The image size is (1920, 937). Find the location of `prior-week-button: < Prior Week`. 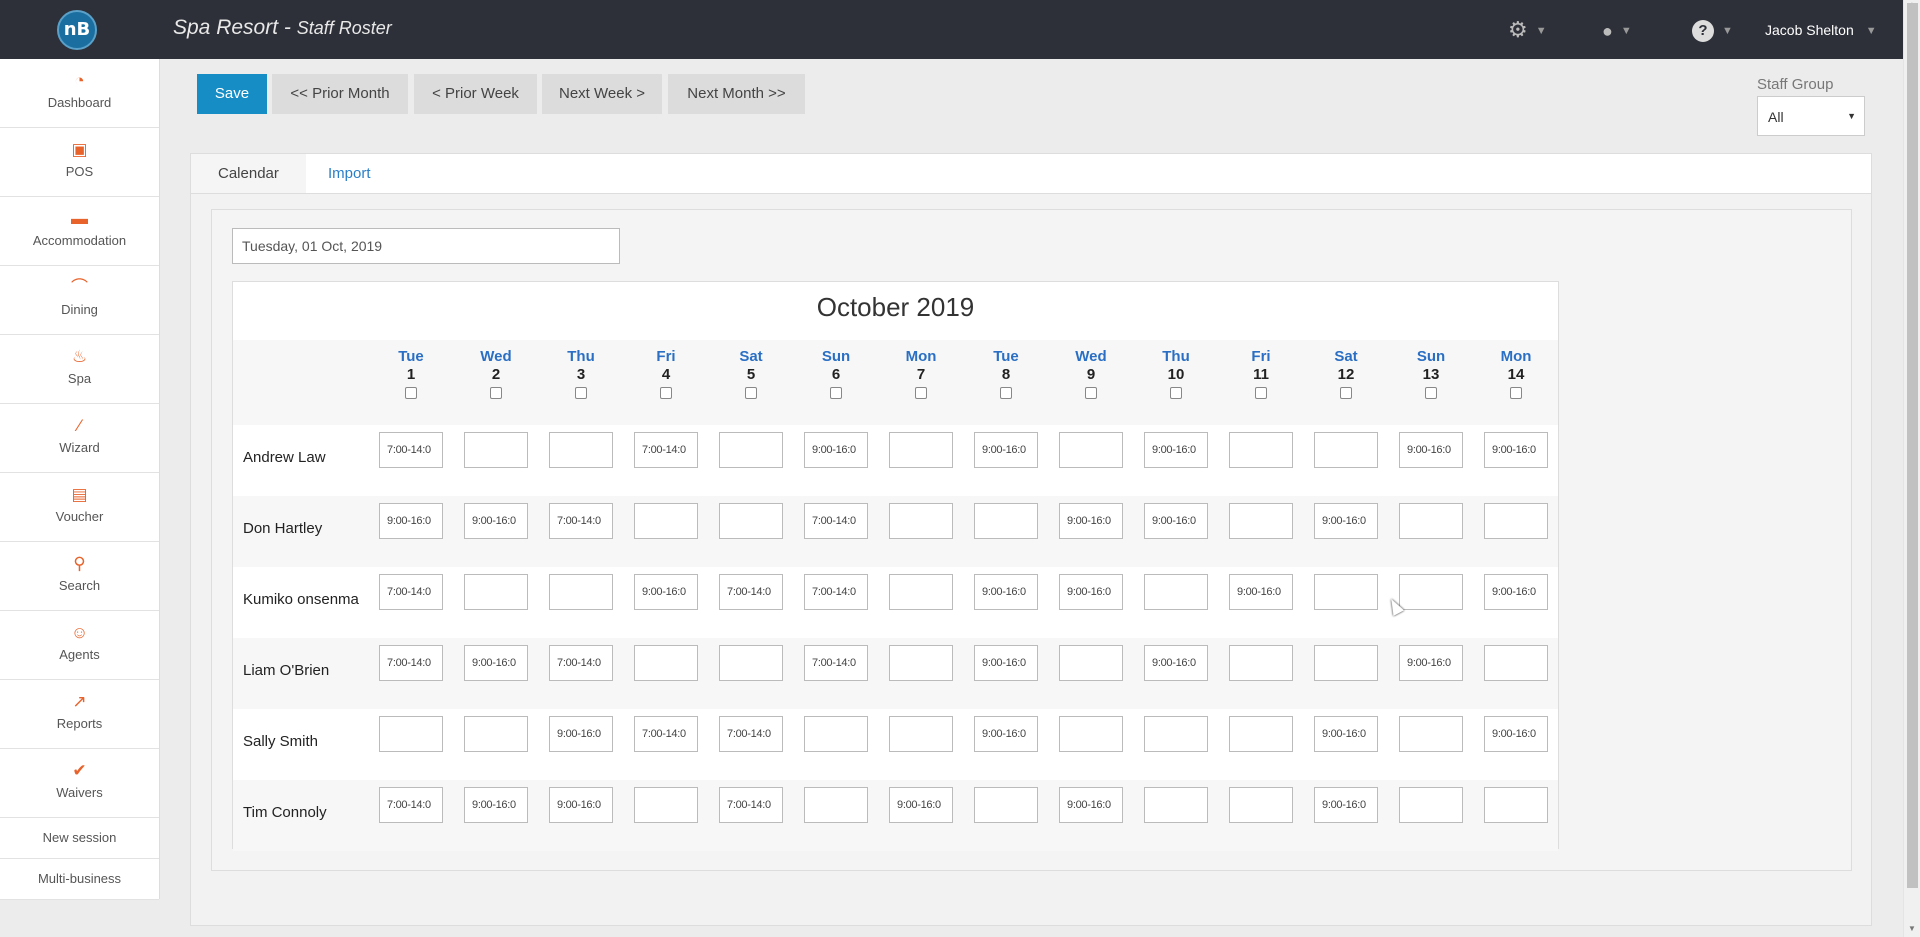

prior-week-button: < Prior Week is located at coordinates (475, 94).